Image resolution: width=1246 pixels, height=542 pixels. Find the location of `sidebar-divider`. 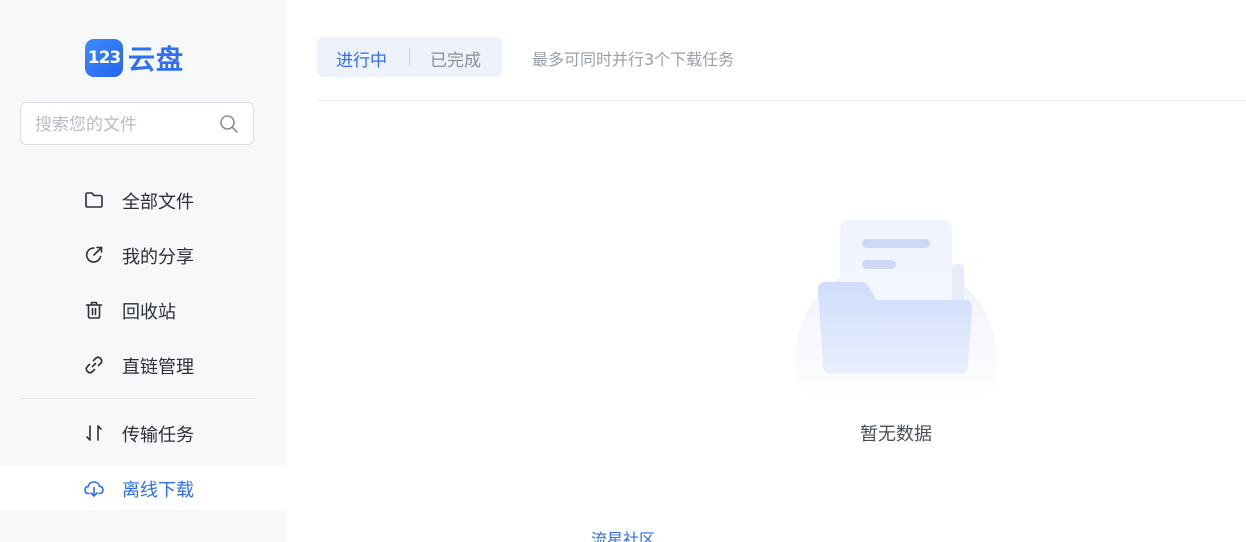

sidebar-divider is located at coordinates (138, 398).